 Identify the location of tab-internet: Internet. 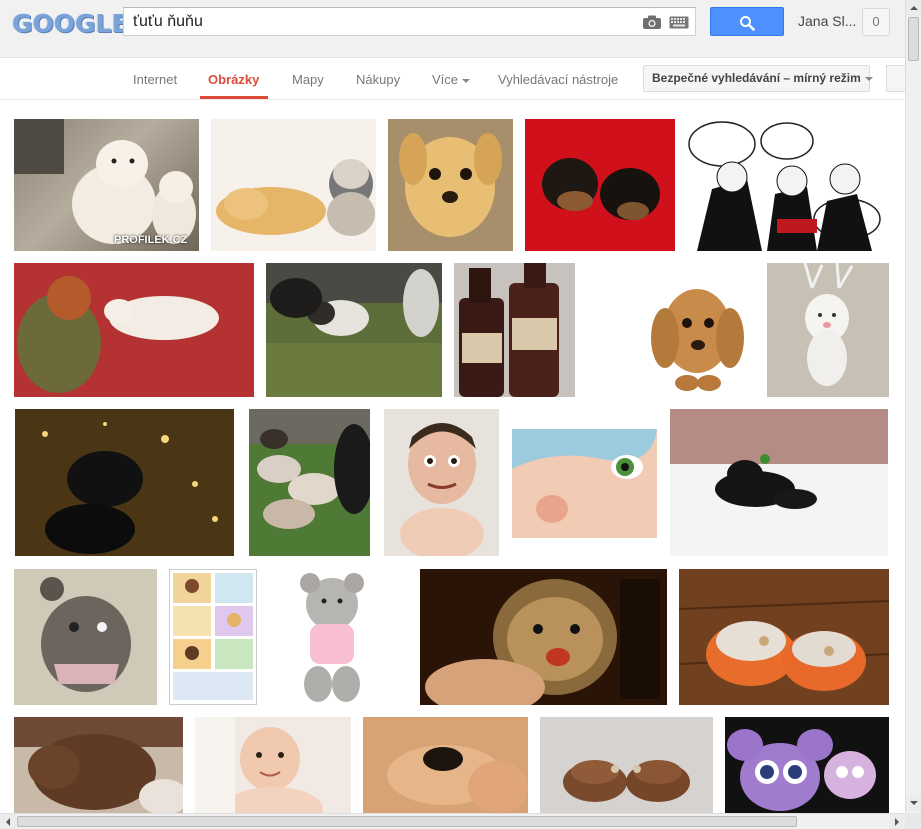
(155, 79).